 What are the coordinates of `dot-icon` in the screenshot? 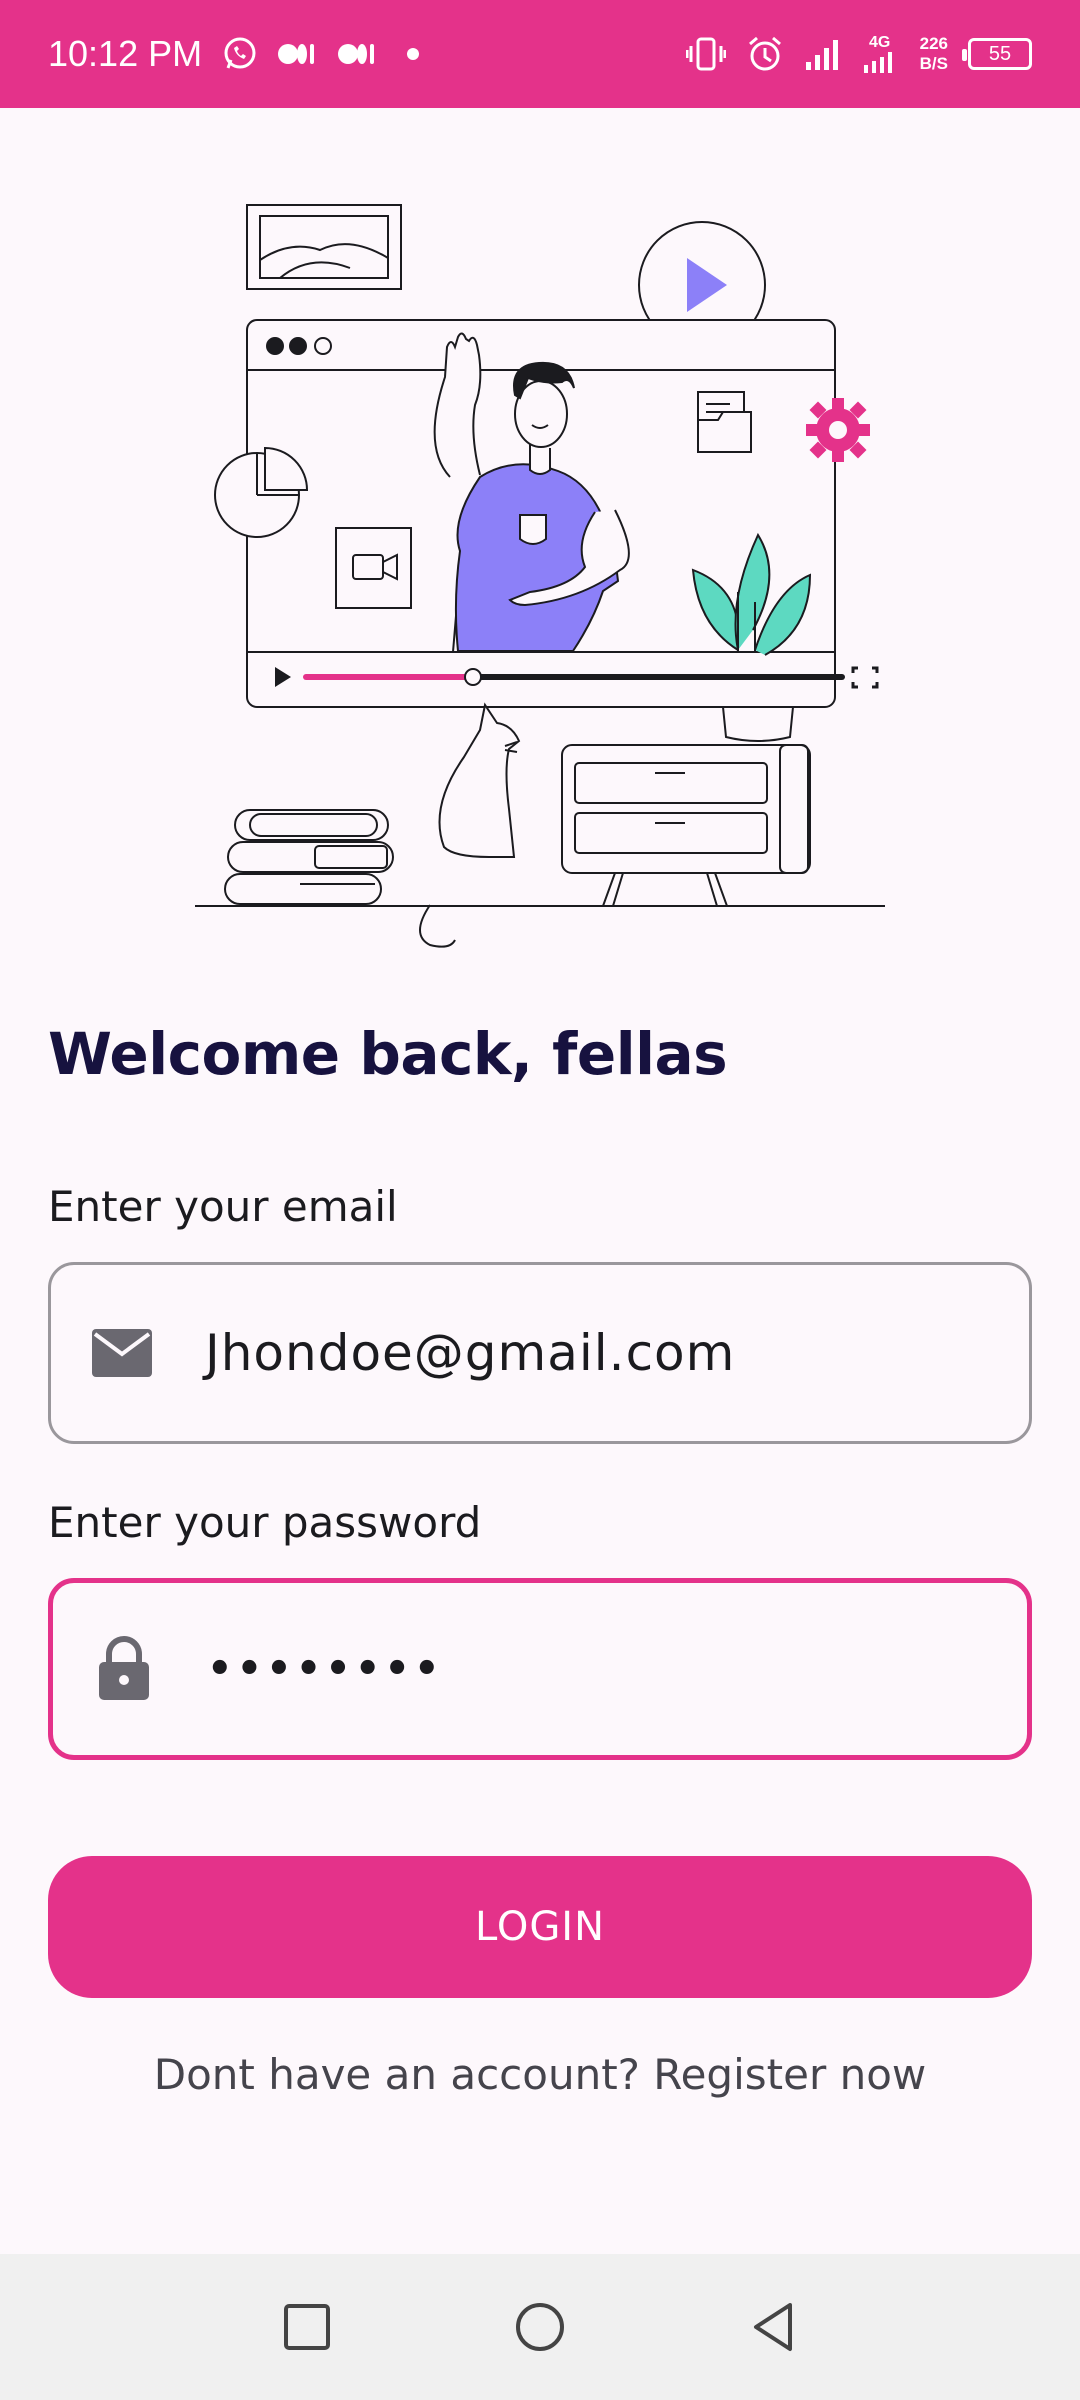 It's located at (413, 54).